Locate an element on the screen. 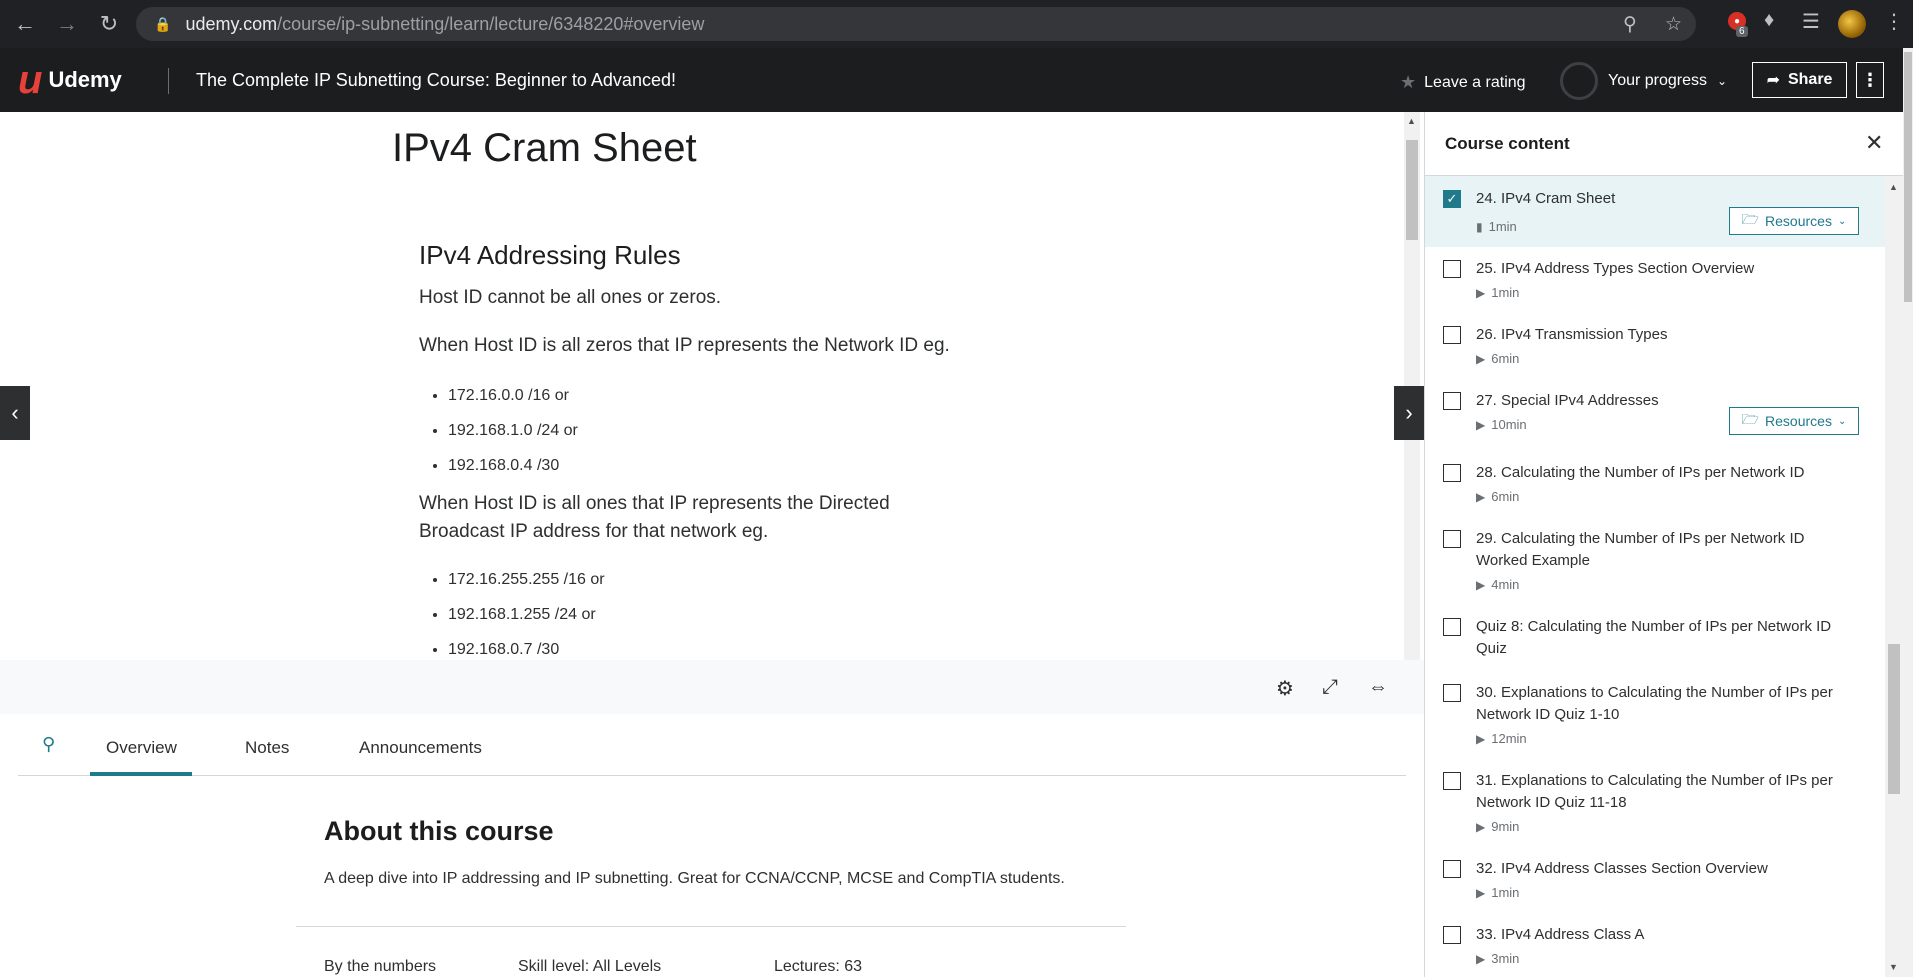 This screenshot has width=1913, height=977. media-icon: ☰ is located at coordinates (1811, 21).